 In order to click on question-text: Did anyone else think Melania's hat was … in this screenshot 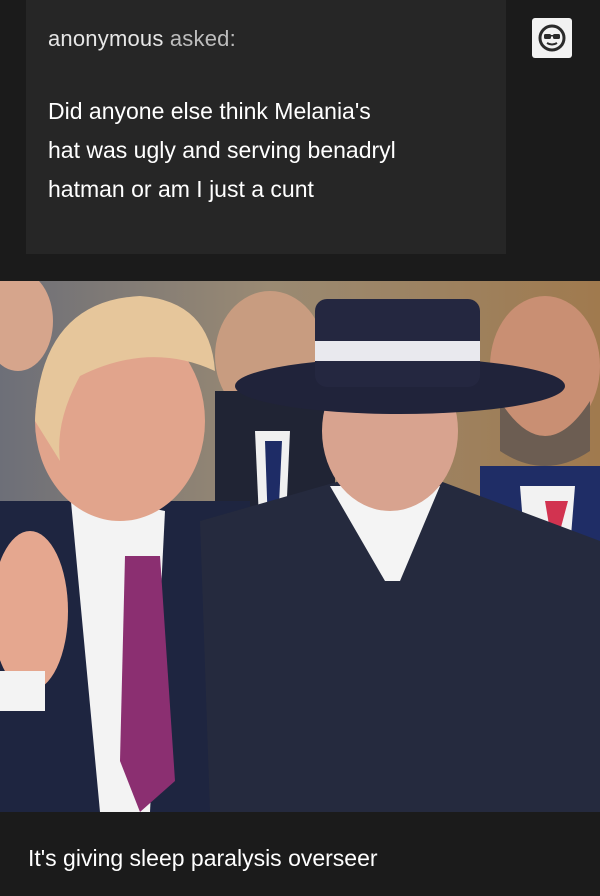, I will do `click(222, 150)`.